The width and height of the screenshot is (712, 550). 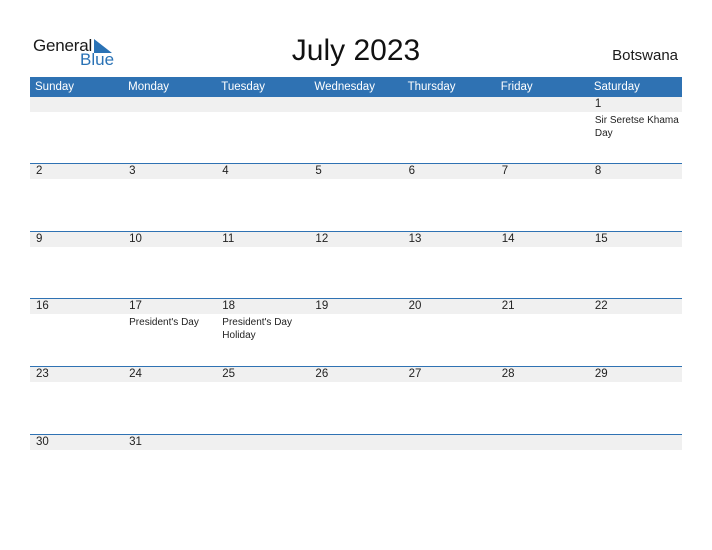 I want to click on day-cell: 16, so click(x=76, y=320).